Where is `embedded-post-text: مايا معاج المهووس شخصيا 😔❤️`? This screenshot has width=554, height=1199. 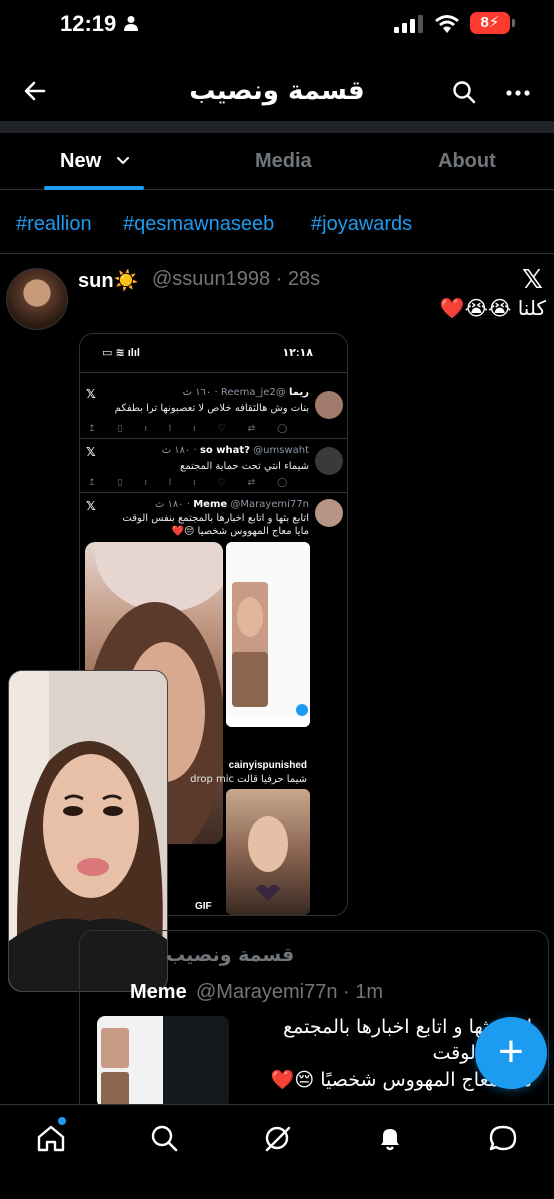
embedded-post-text: مايا معاج المهووس شخصيا 😔❤️ is located at coordinates (240, 531).